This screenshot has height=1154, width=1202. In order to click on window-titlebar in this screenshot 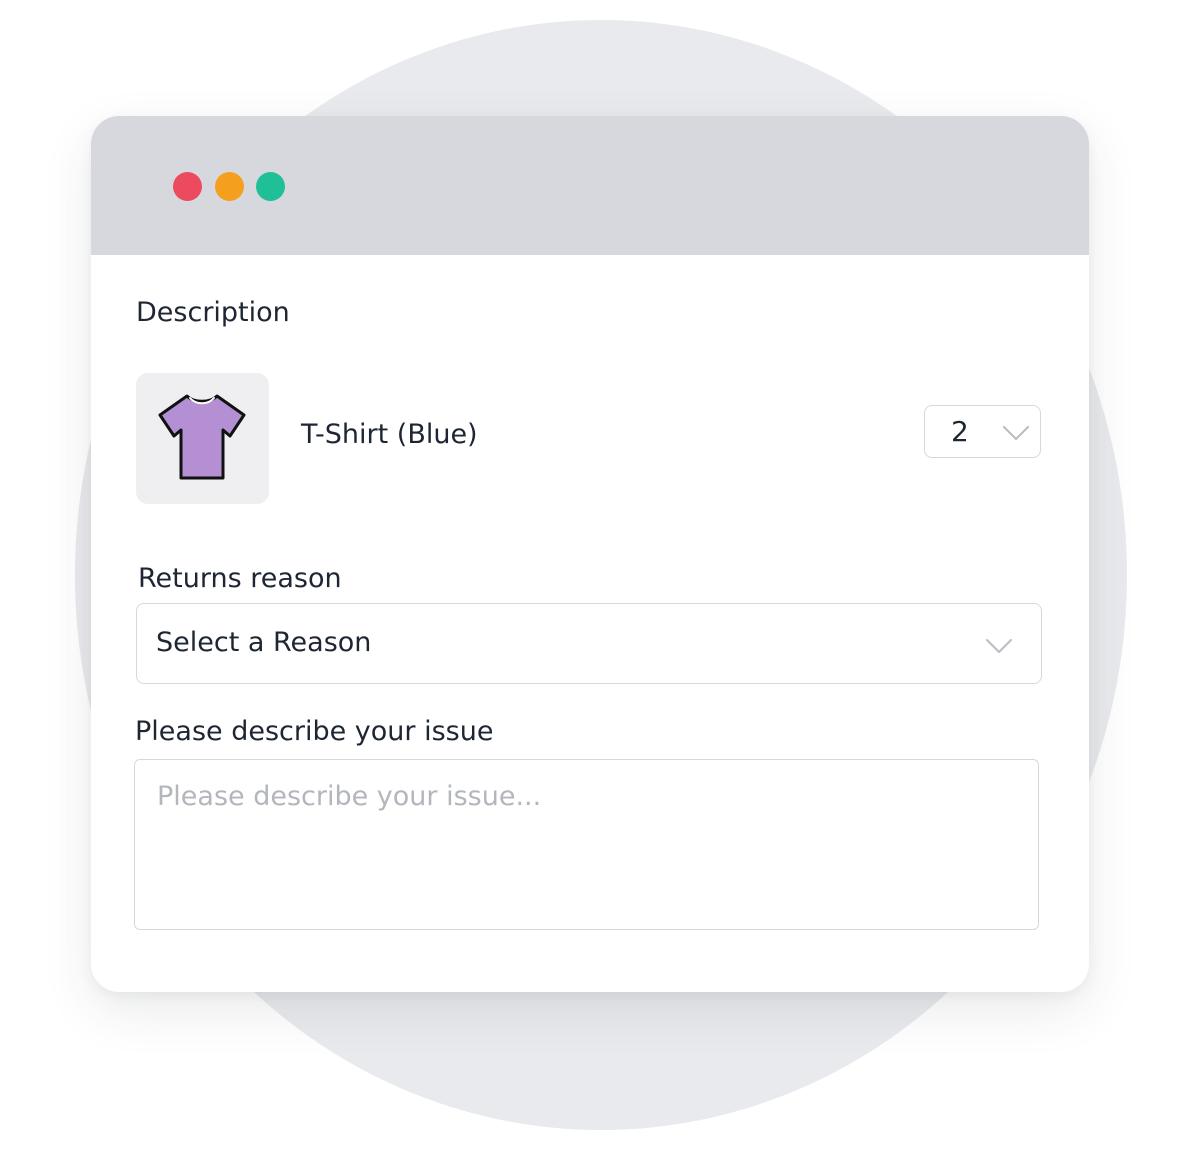, I will do `click(590, 185)`.